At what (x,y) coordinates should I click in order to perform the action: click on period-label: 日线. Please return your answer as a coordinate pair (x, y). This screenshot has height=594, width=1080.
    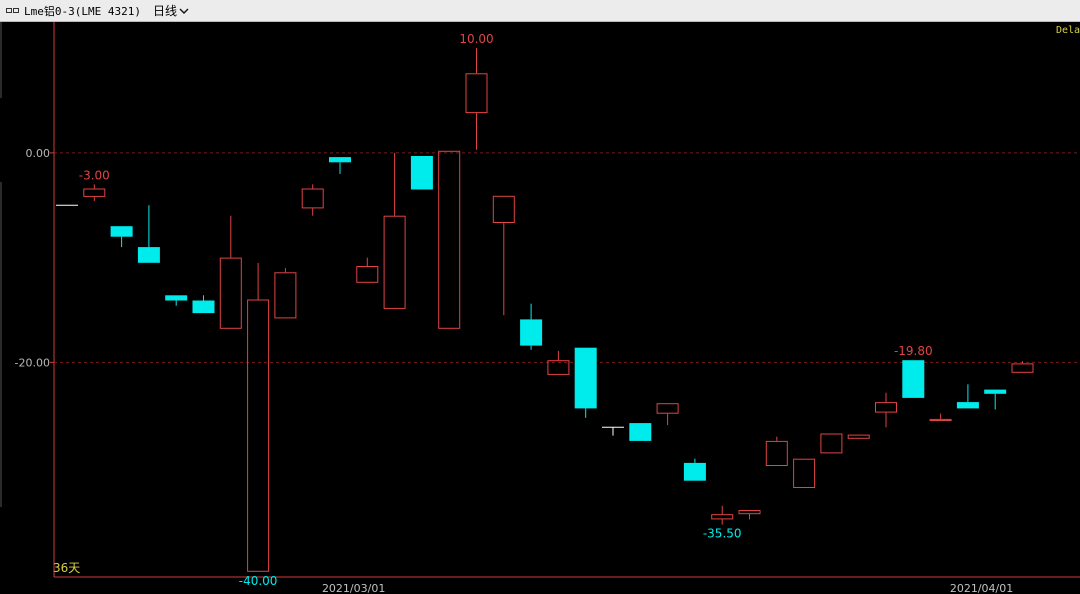
    Looking at the image, I should click on (164, 11).